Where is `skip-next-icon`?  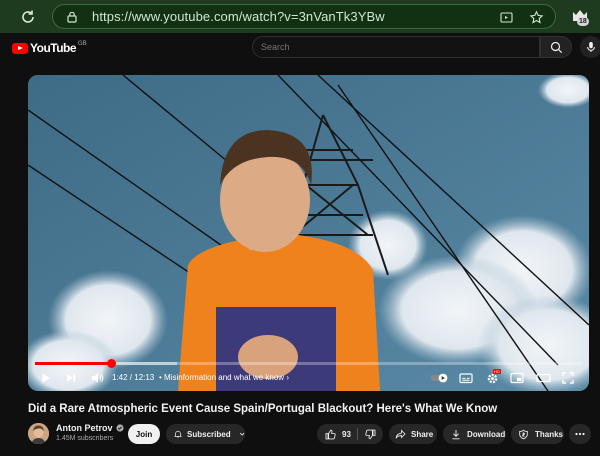
skip-next-icon is located at coordinates (71, 378).